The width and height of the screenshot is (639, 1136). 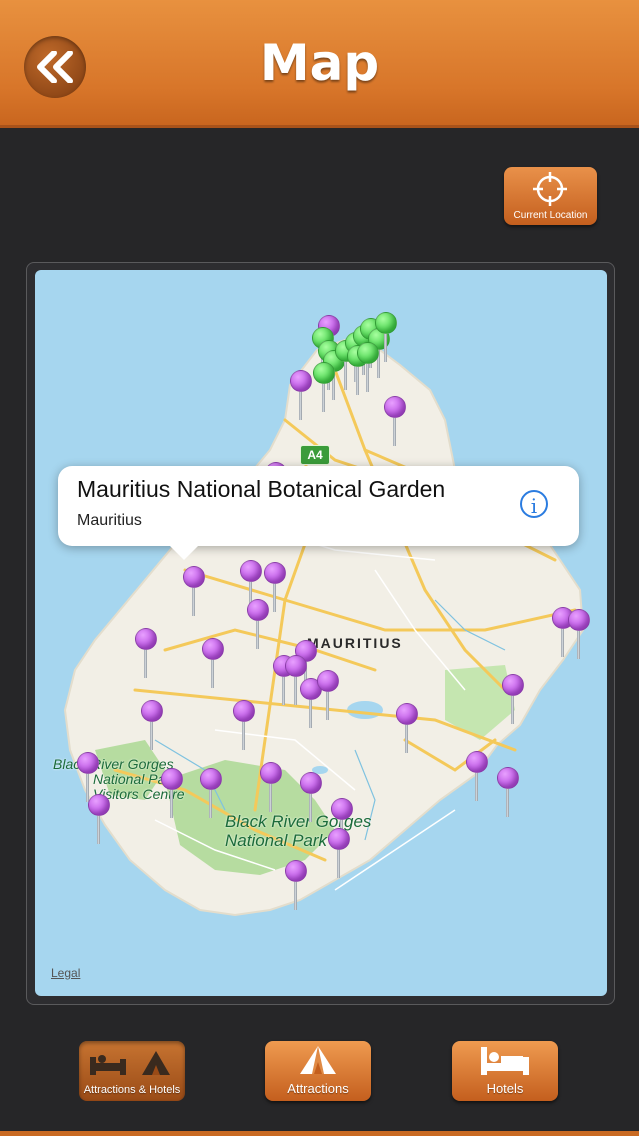 I want to click on crosshair-icon, so click(x=550, y=189).